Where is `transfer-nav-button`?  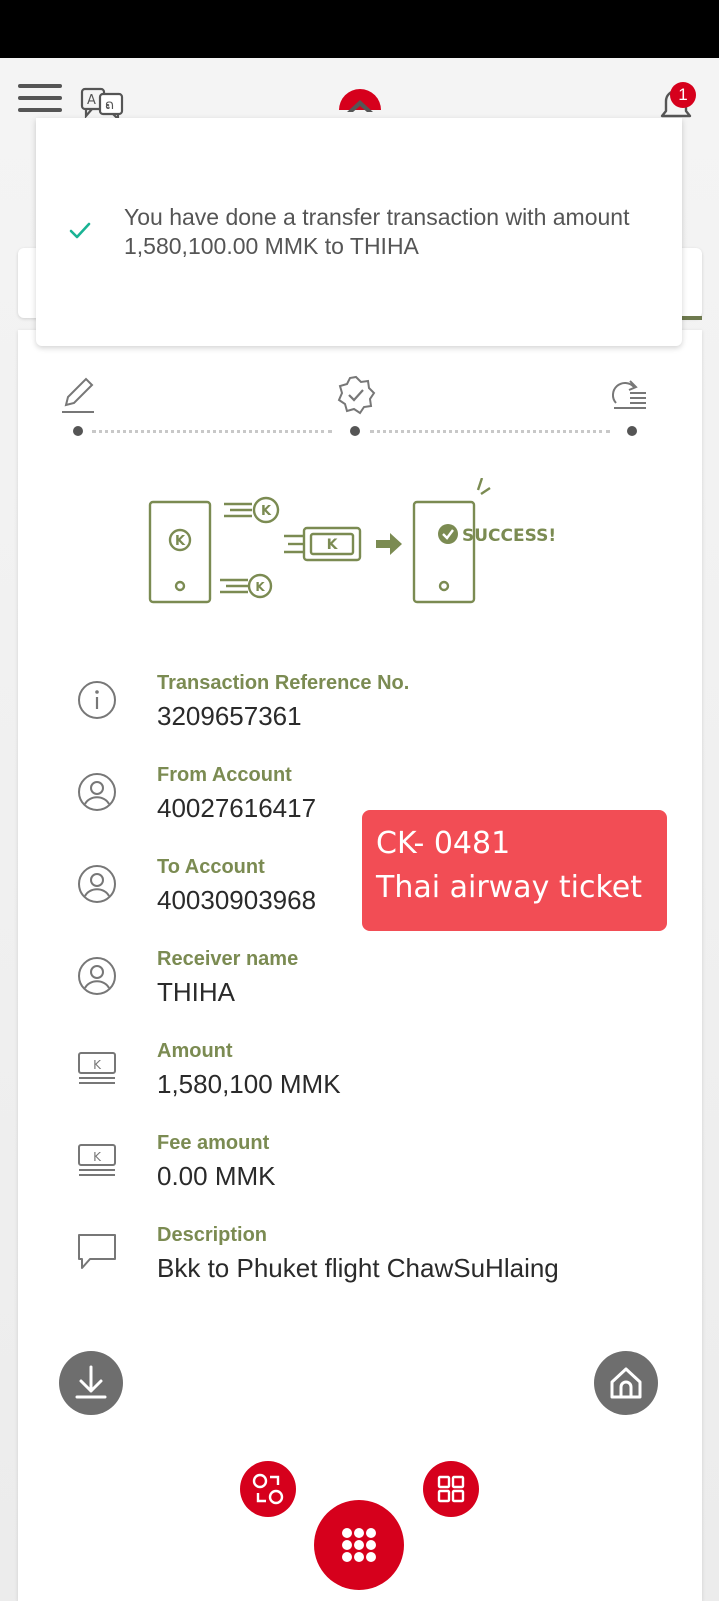 transfer-nav-button is located at coordinates (268, 1489).